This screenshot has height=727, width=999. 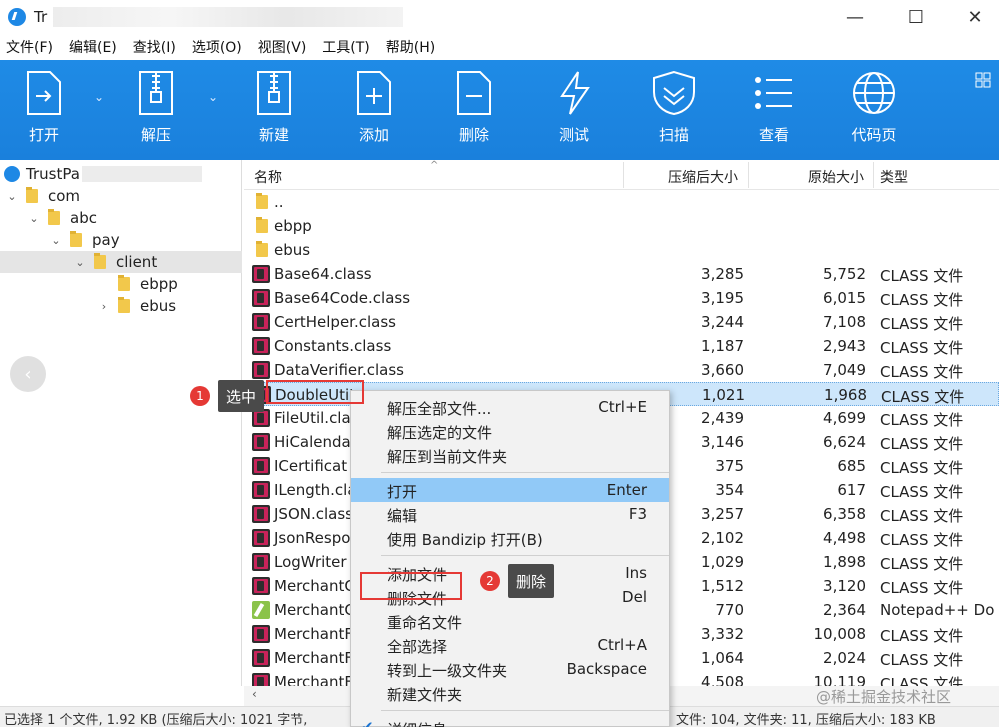 I want to click on column-compressed-size: 压缩后大小, so click(x=703, y=177).